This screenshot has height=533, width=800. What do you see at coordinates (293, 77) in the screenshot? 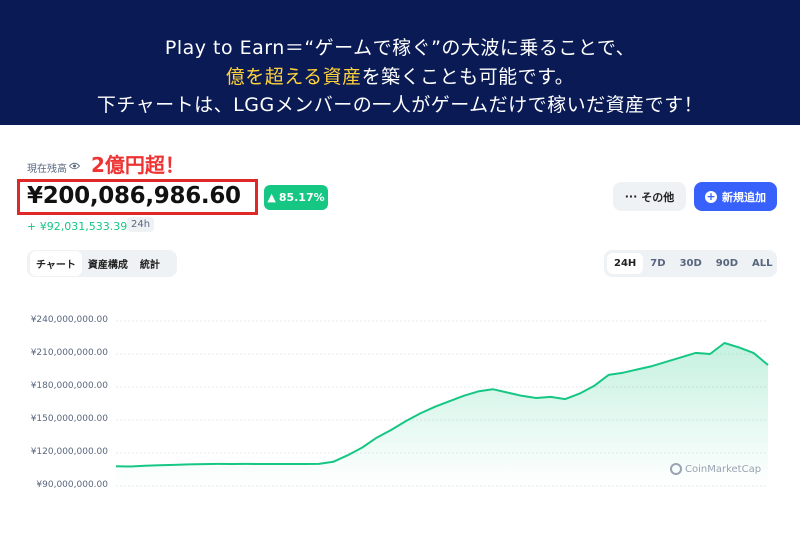
I see `banner-highlight: 億を超える資産` at bounding box center [293, 77].